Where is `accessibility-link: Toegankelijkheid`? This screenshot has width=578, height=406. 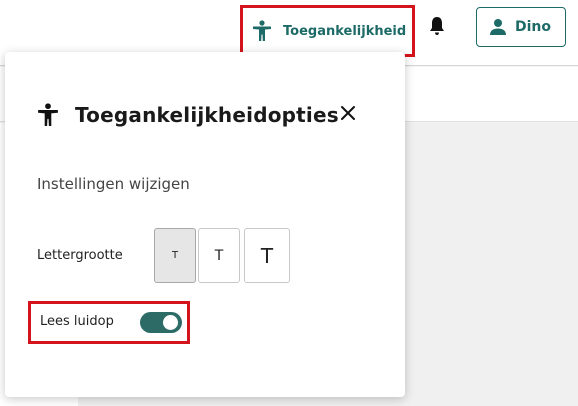 accessibility-link: Toegankelijkheid is located at coordinates (327, 31).